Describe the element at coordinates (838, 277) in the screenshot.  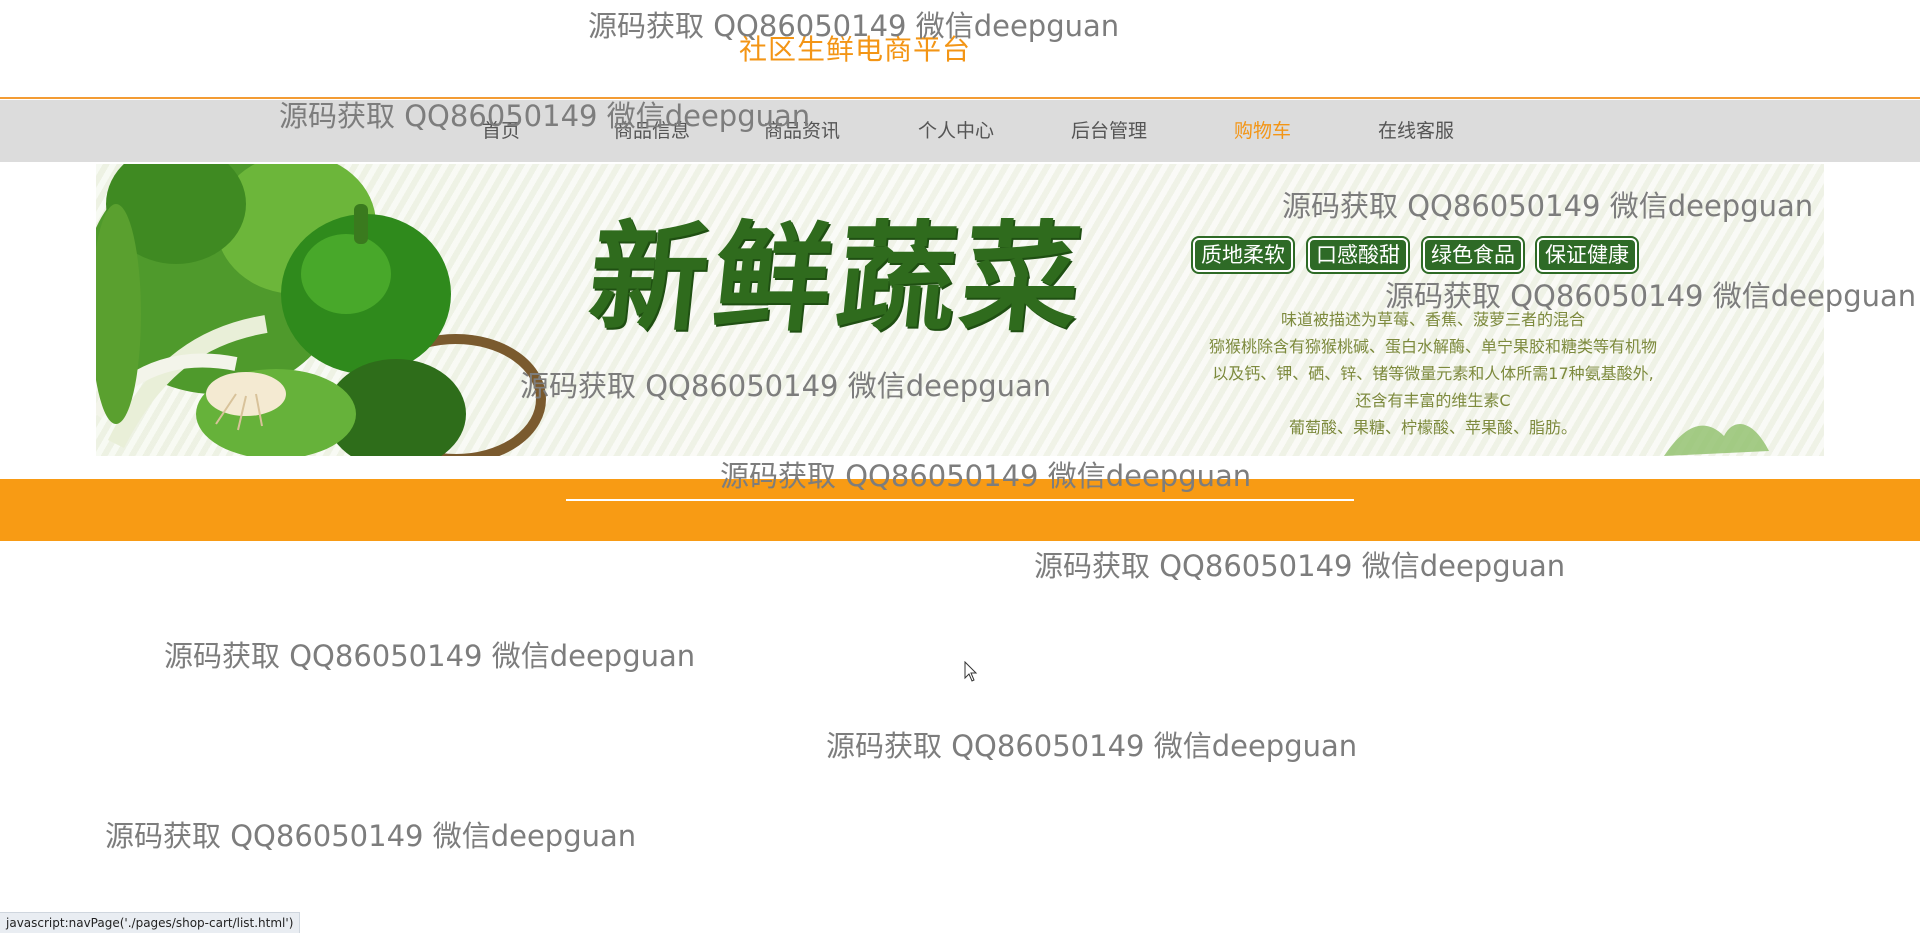
I see `banner-title: 新鲜蔬菜` at that location.